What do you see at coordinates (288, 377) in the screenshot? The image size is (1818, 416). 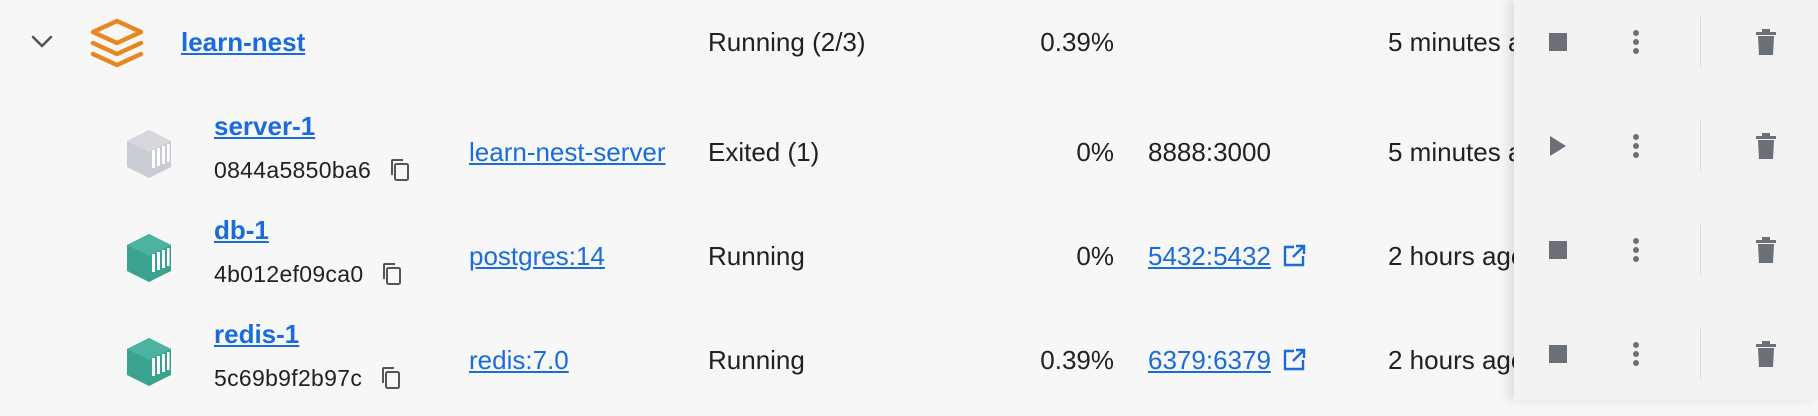 I see `container-id: 5c69b9f2b97c` at bounding box center [288, 377].